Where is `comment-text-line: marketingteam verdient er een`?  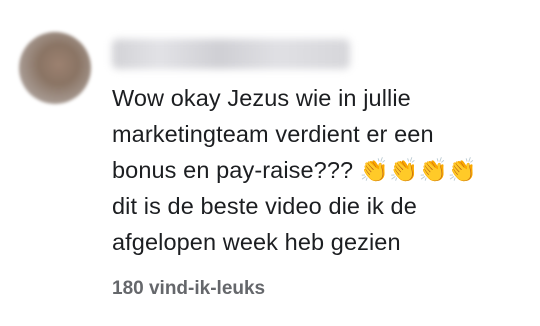 comment-text-line: marketingteam verdient er een is located at coordinates (273, 134).